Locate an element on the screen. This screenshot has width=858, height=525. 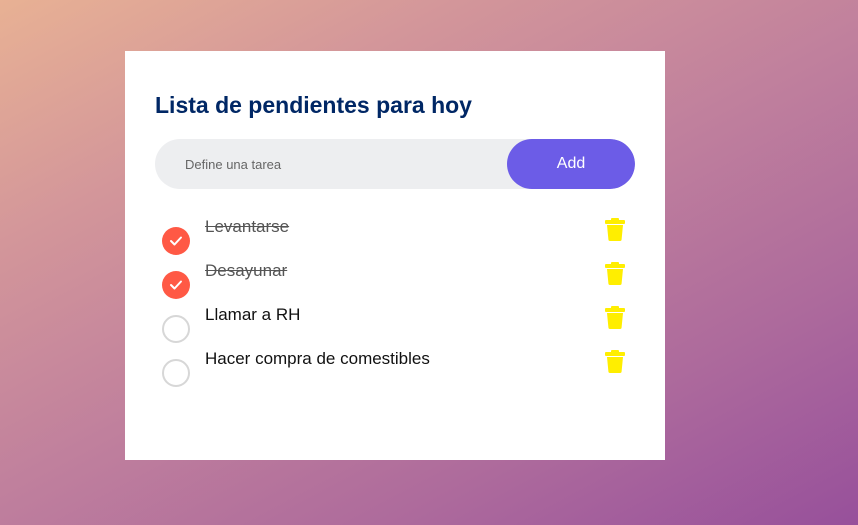
list-item: Hacer compra de comestibles is located at coordinates (395, 371).